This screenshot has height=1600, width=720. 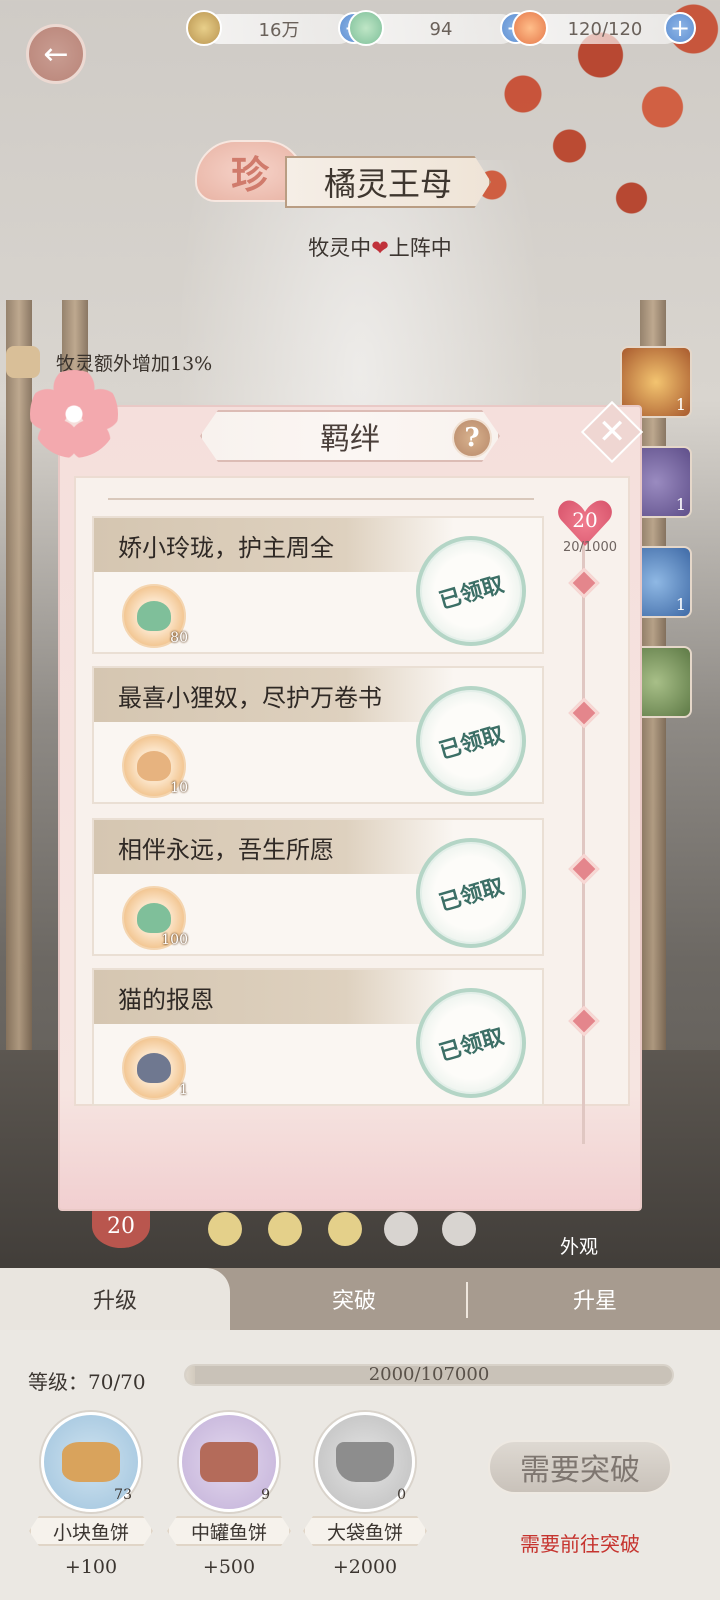 What do you see at coordinates (179, 638) in the screenshot?
I see `reward-qty: 80` at bounding box center [179, 638].